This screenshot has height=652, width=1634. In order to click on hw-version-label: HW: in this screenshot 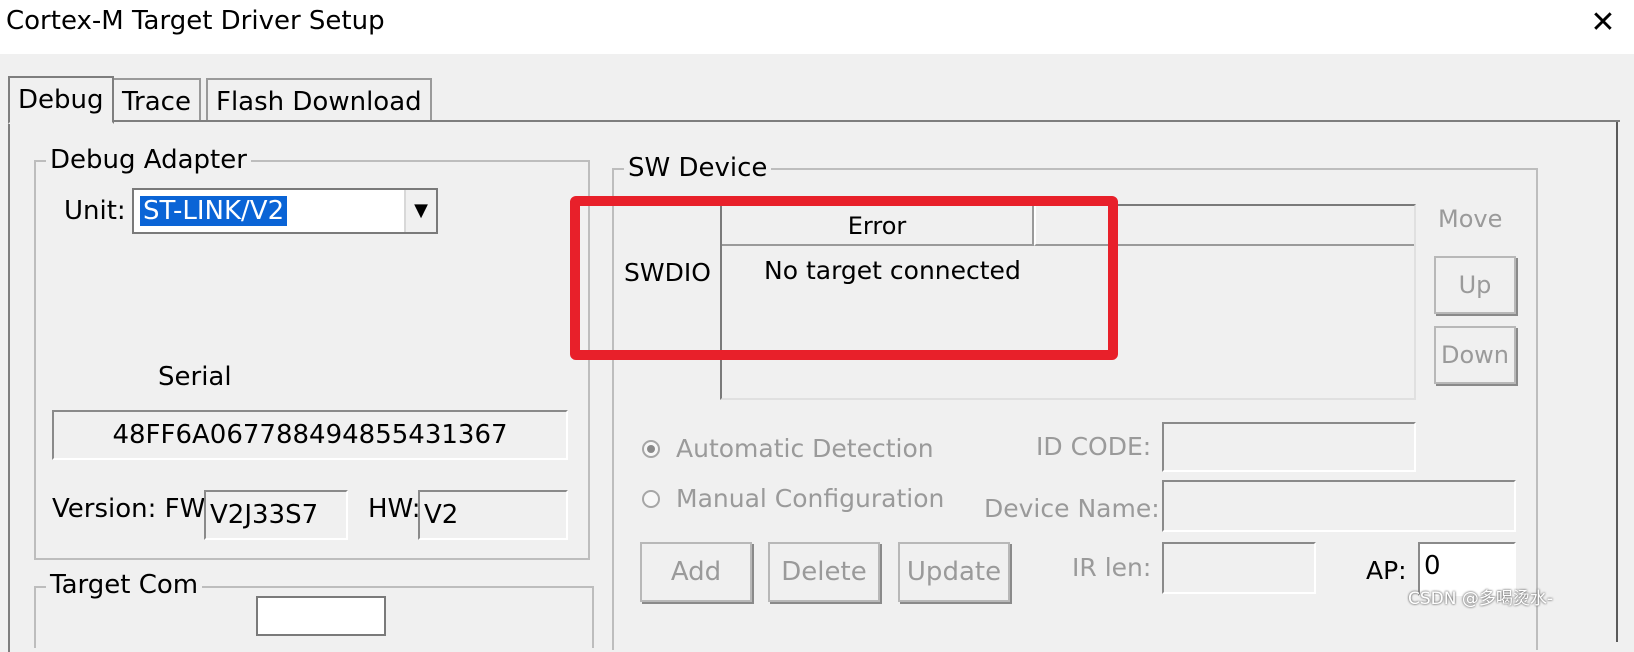, I will do `click(394, 509)`.